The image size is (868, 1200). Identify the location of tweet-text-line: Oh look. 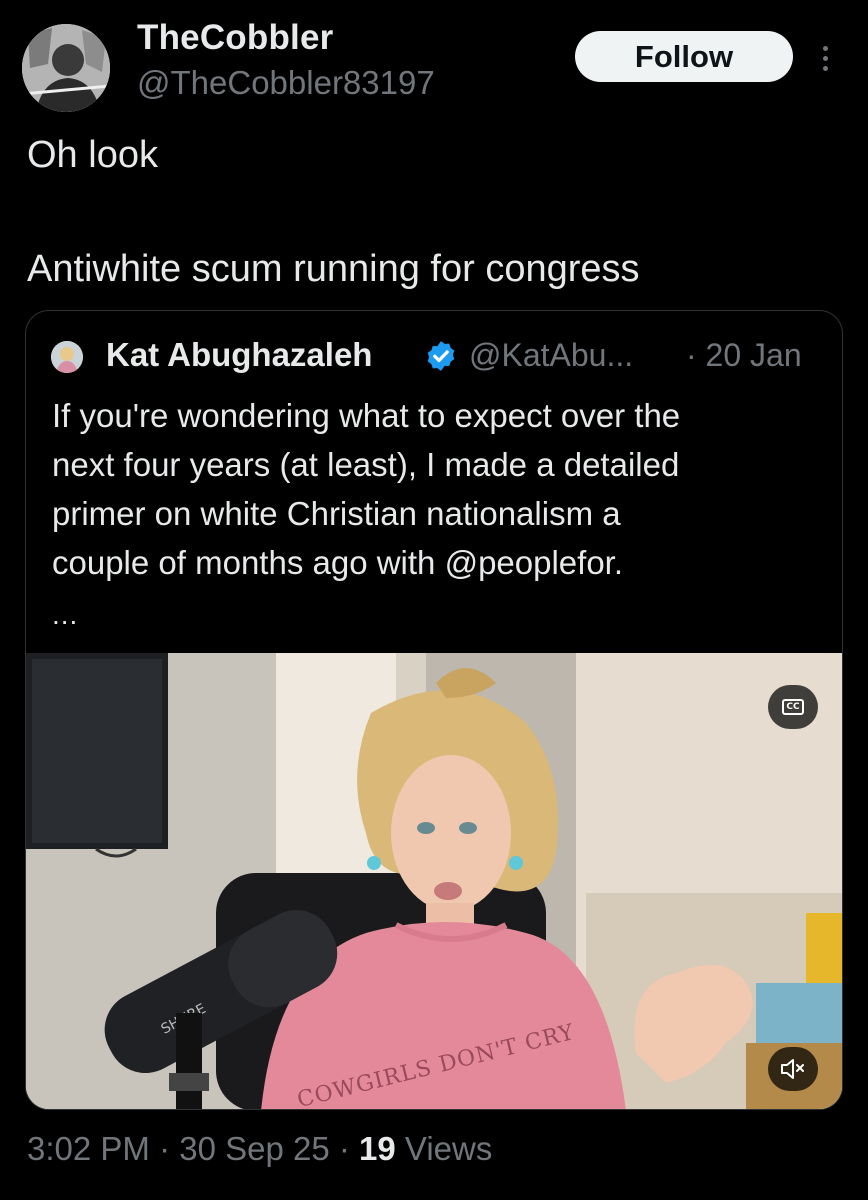
(92, 155).